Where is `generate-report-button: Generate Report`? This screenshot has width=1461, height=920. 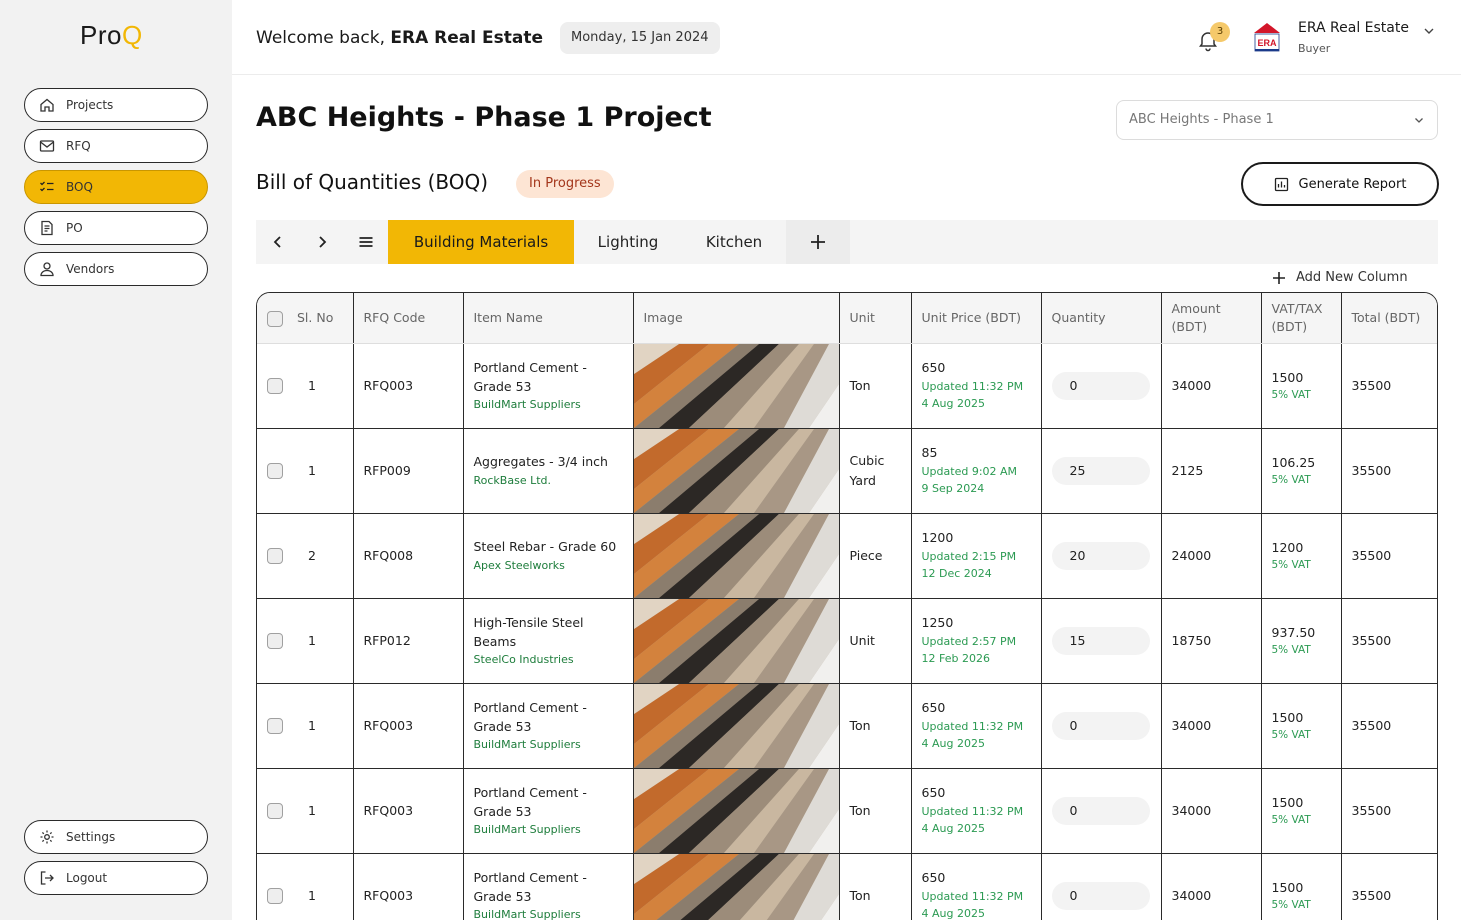 generate-report-button: Generate Report is located at coordinates (1340, 184).